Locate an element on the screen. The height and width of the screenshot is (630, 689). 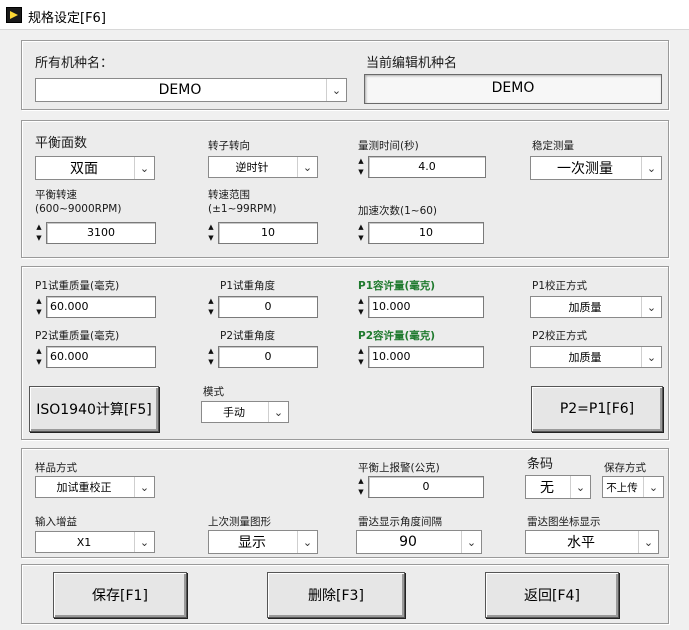
p1-angle-label: P1试重角度 is located at coordinates (248, 286).